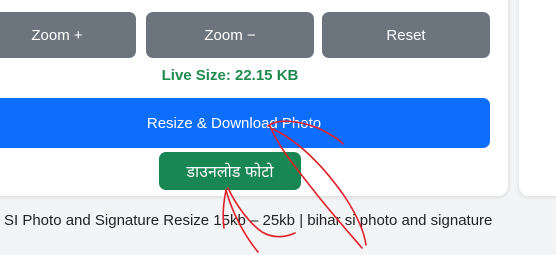 The image size is (556, 255). I want to click on live-size-readout: Live Size: 22.15 KB, so click(230, 75).